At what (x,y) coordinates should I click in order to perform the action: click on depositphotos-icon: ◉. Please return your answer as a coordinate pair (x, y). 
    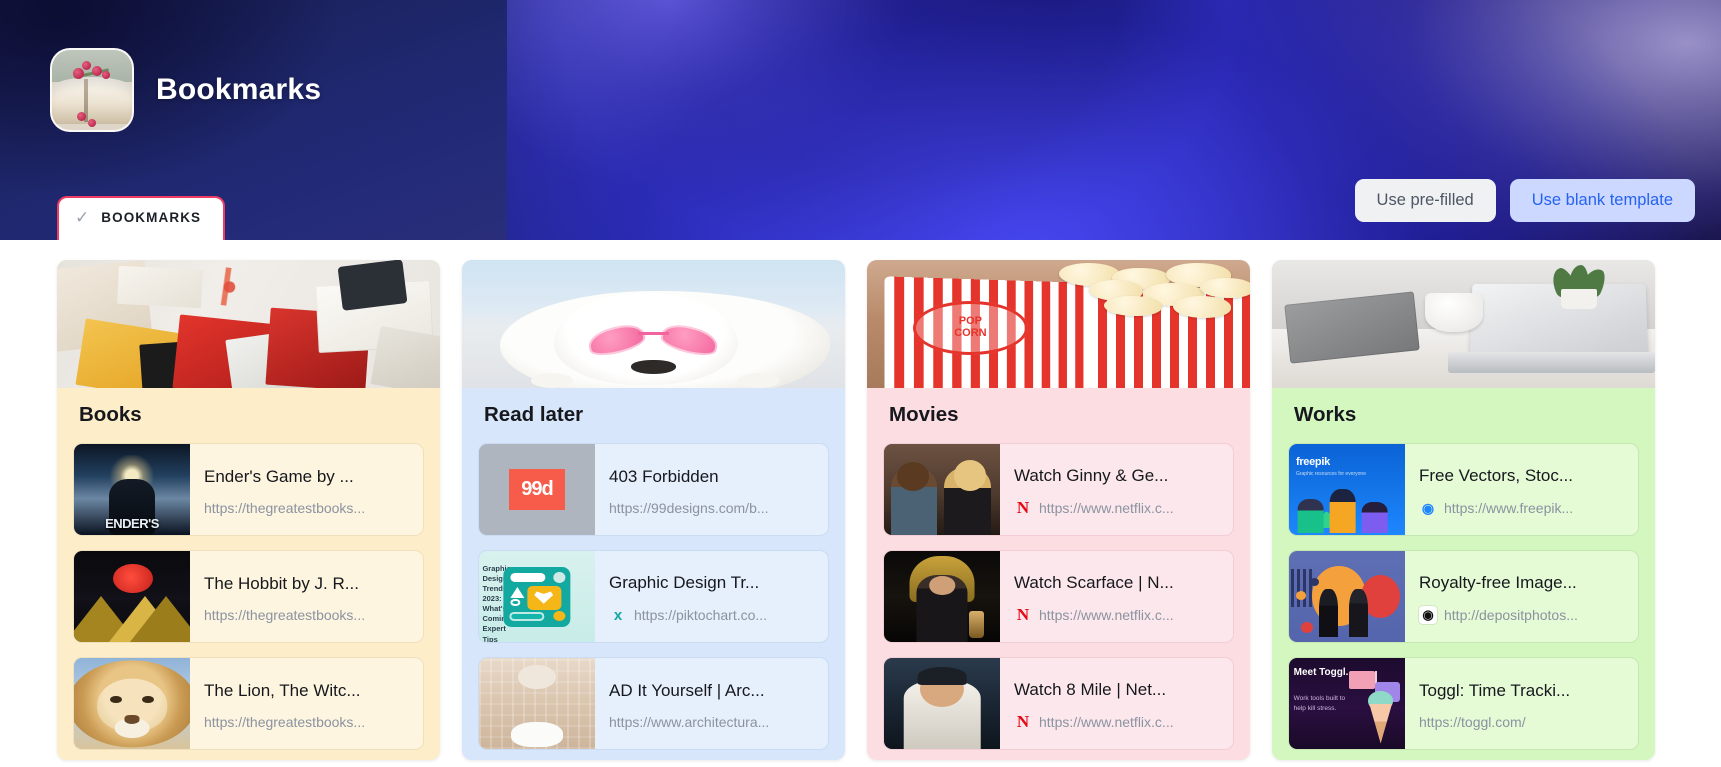
    Looking at the image, I should click on (1428, 615).